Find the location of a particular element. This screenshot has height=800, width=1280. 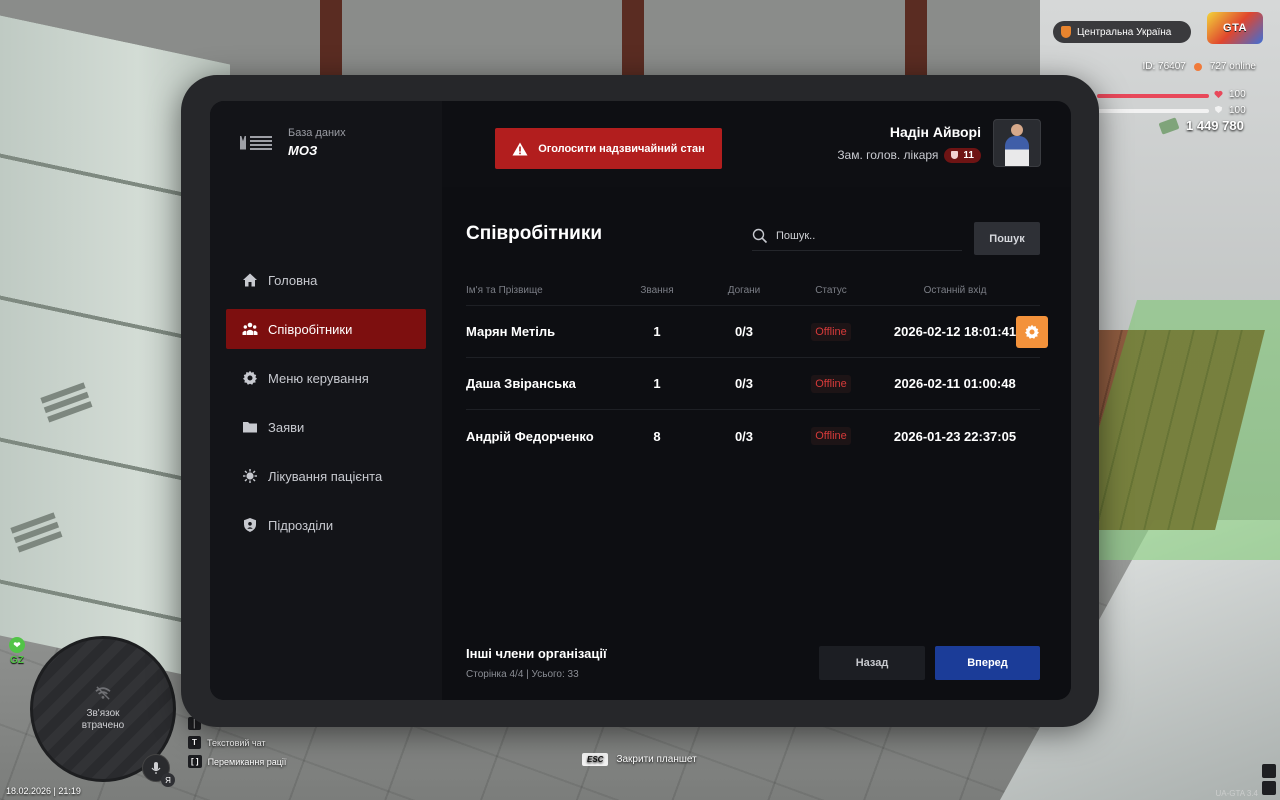

folder-icon is located at coordinates (250, 427).